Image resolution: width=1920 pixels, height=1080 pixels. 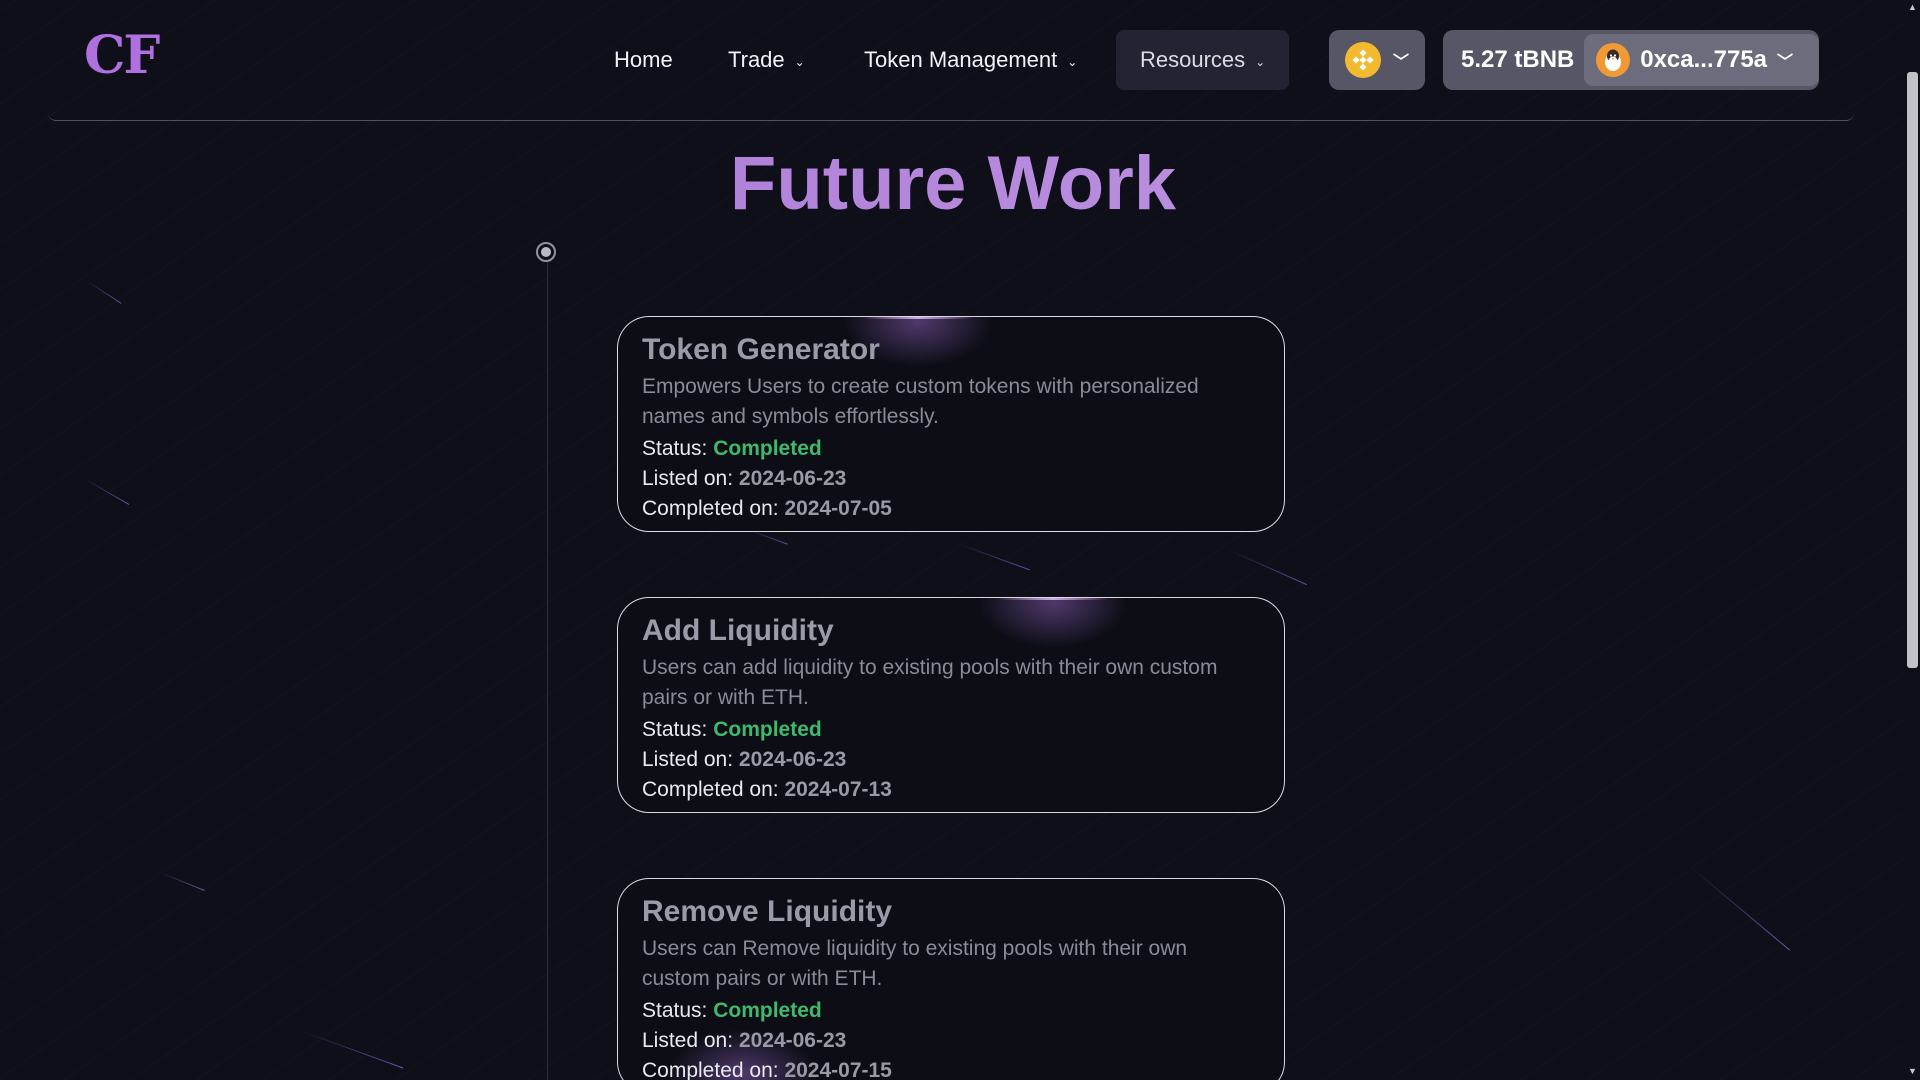 I want to click on timeline-dot-icon, so click(x=546, y=252).